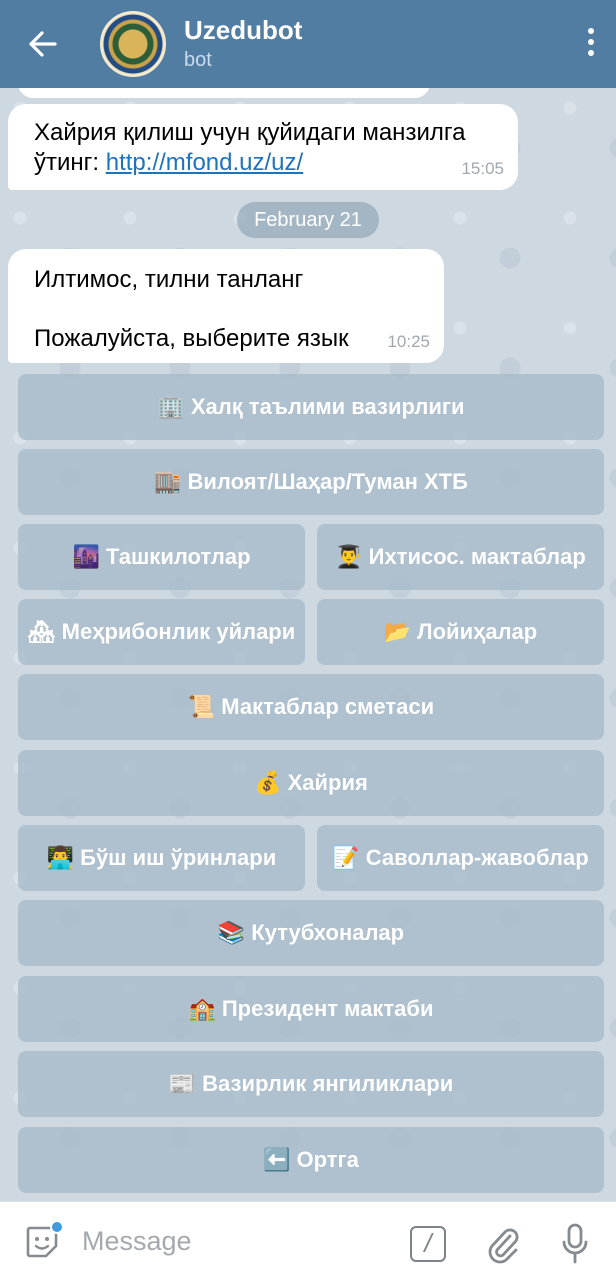 The image size is (616, 1280). I want to click on city-icon: 🌆, so click(86, 556).